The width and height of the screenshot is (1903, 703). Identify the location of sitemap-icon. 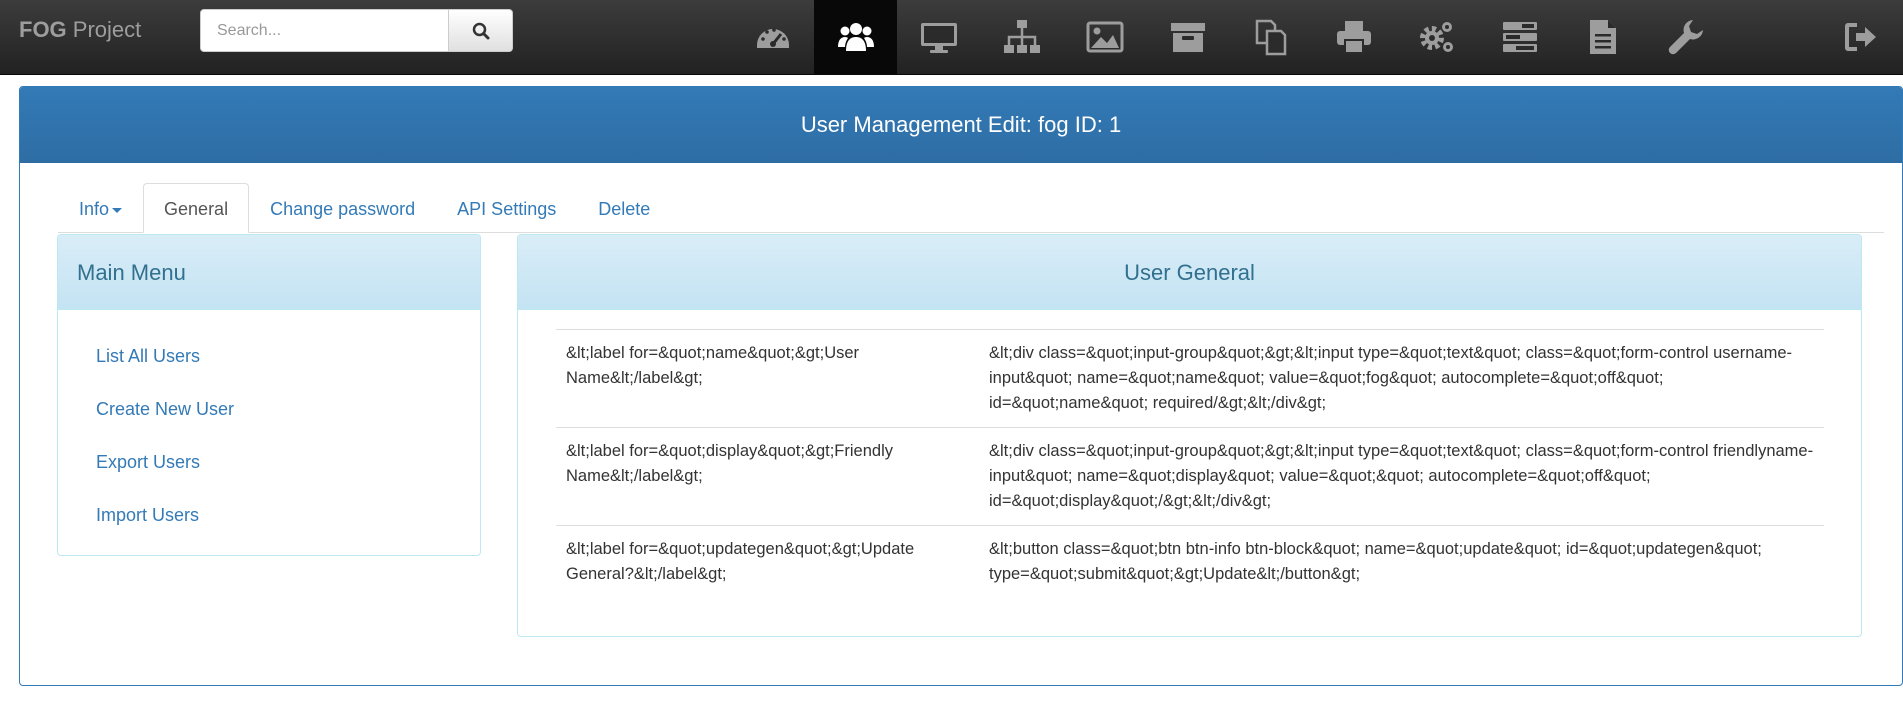
(1021, 36).